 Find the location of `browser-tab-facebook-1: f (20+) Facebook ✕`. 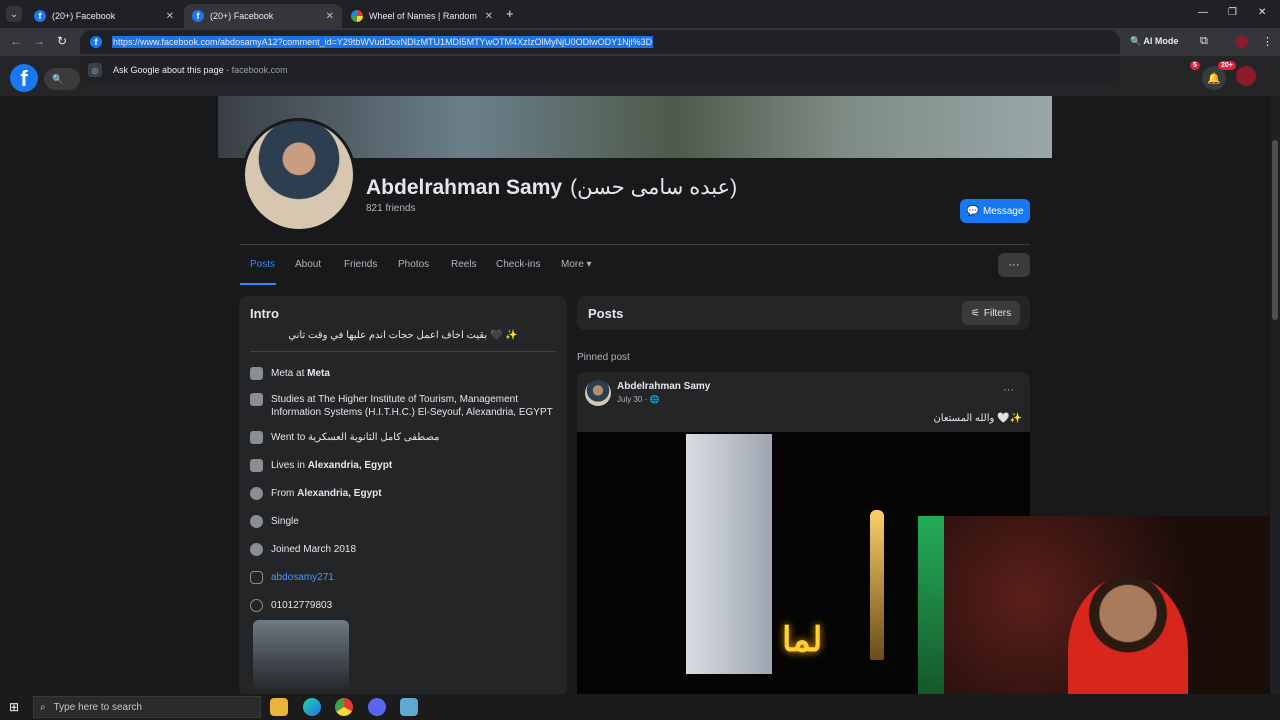

browser-tab-facebook-1: f (20+) Facebook ✕ is located at coordinates (104, 16).